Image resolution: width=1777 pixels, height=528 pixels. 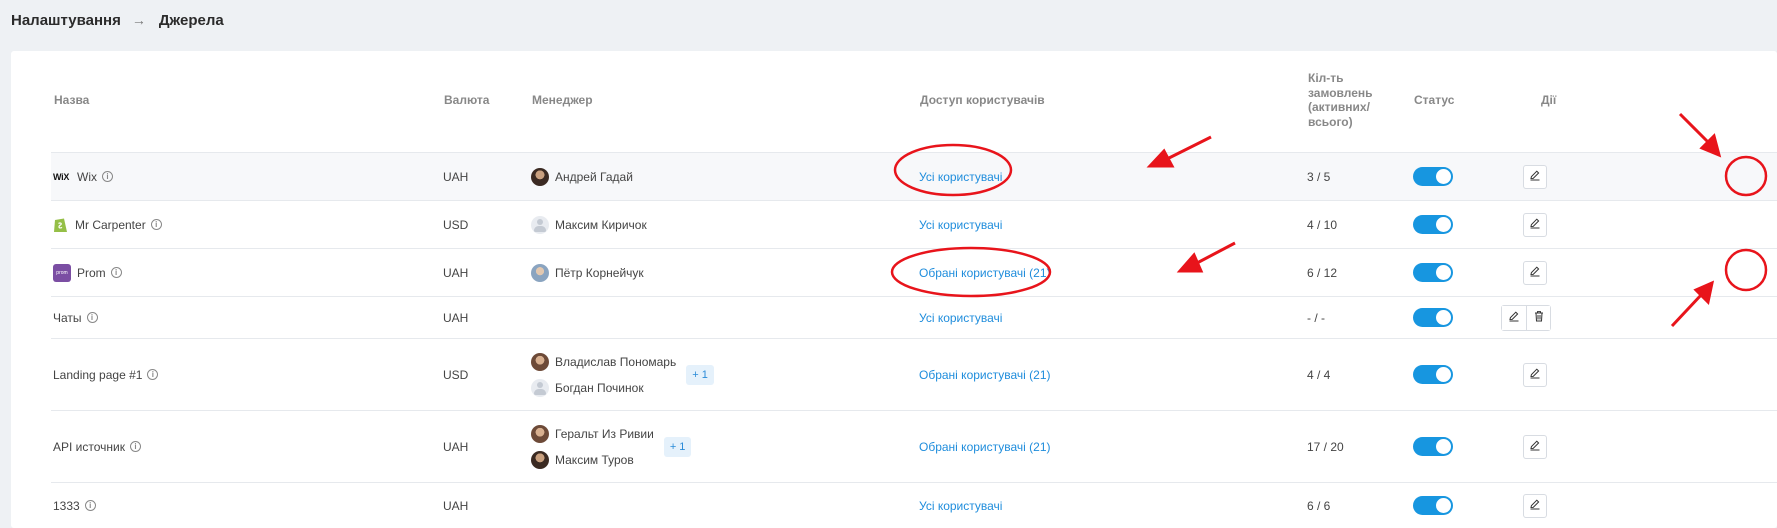 What do you see at coordinates (1319, 374) in the screenshot?
I see `orders-cell: 4 / 4` at bounding box center [1319, 374].